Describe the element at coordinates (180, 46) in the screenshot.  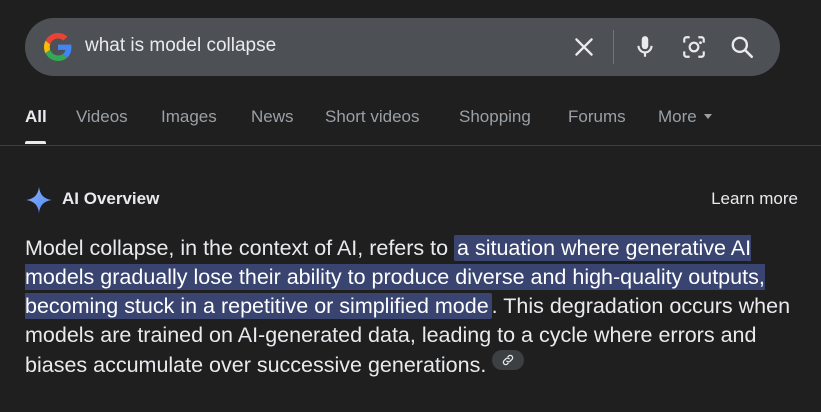
I see `search-input: what is model collapse` at that location.